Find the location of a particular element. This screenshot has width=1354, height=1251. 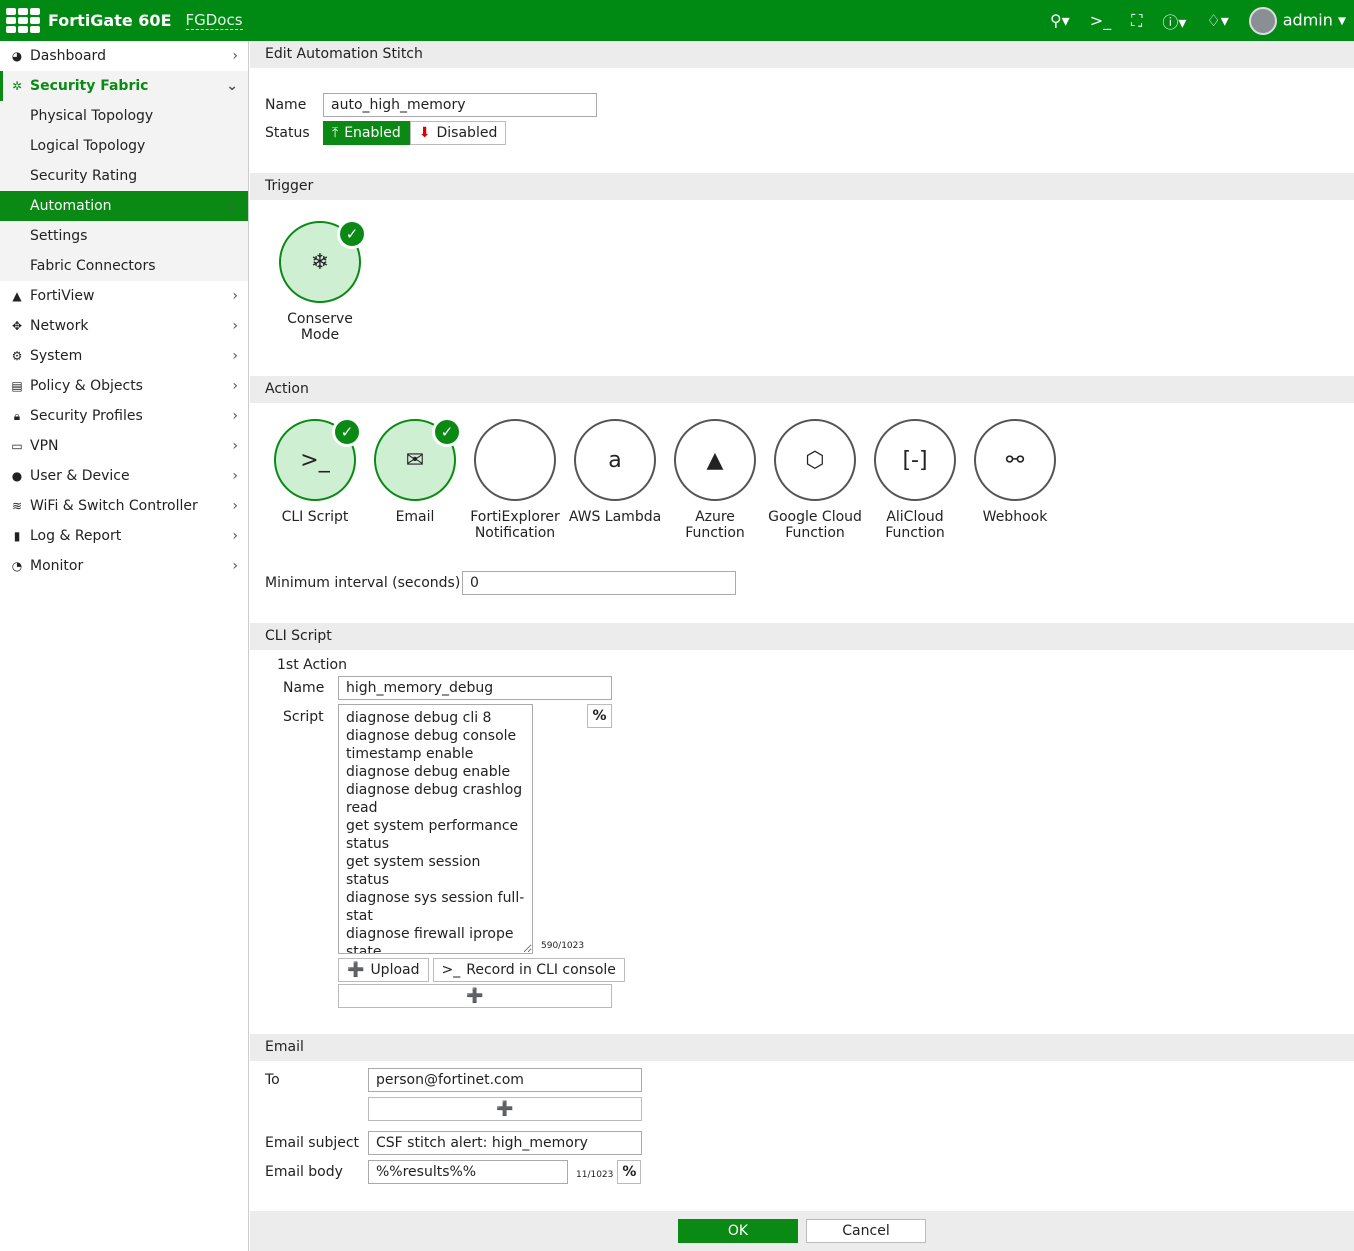

cli-console-icon: >_ is located at coordinates (1100, 20).